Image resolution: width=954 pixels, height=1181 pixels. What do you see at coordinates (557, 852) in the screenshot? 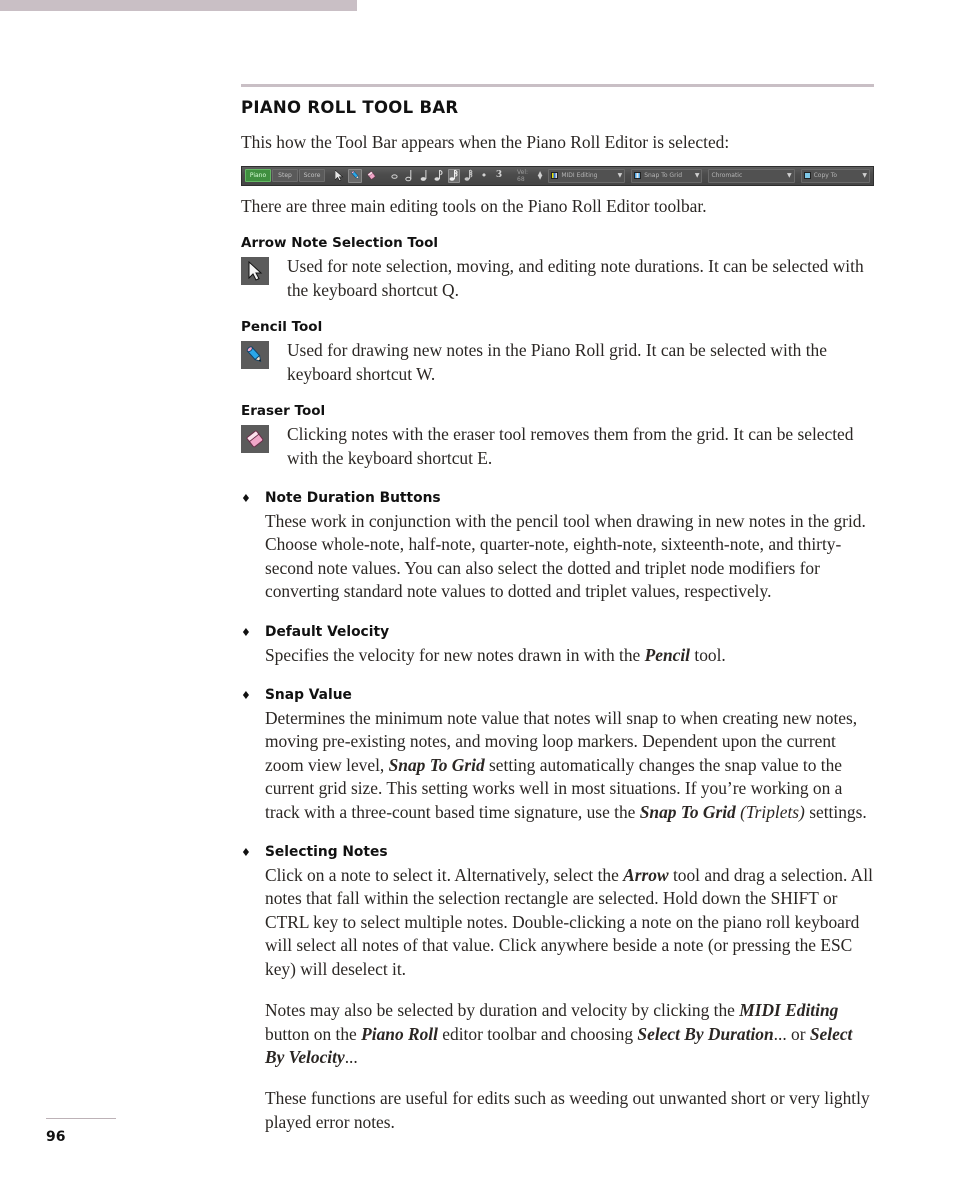
I see `bullet-heading-row: ♦ Selecting Notes` at bounding box center [557, 852].